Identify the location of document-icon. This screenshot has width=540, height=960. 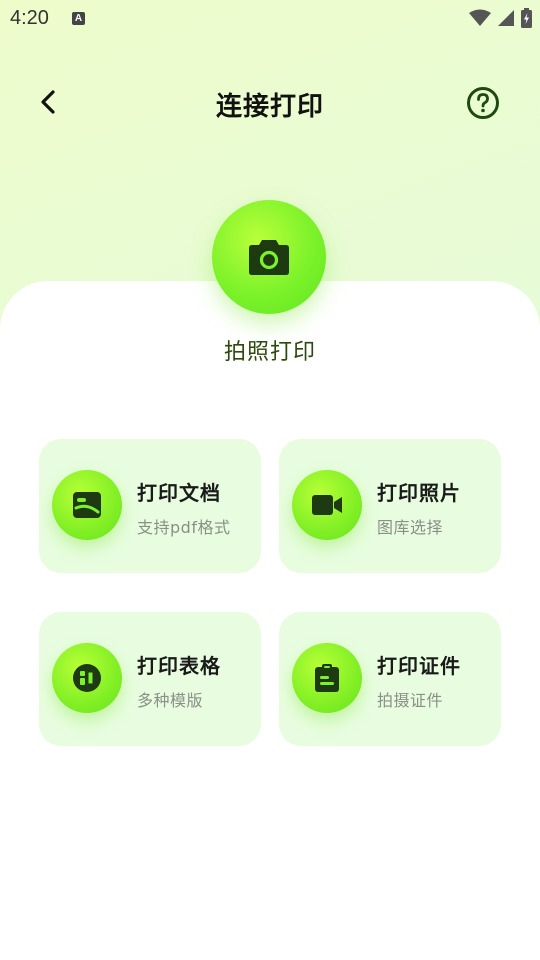
(87, 505).